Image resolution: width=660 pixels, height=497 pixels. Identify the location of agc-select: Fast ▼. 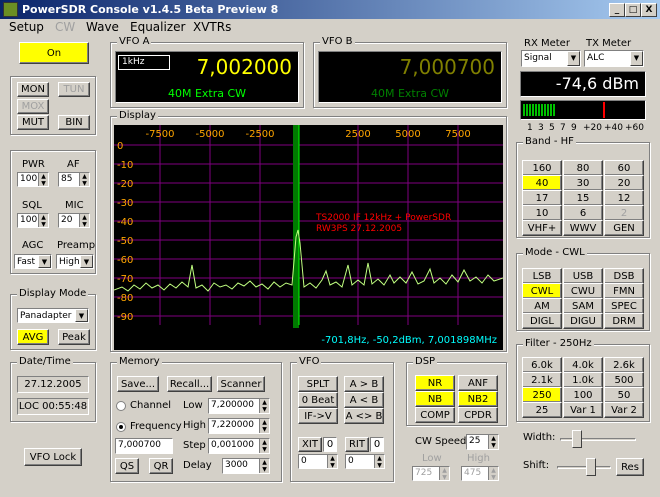
(33, 261).